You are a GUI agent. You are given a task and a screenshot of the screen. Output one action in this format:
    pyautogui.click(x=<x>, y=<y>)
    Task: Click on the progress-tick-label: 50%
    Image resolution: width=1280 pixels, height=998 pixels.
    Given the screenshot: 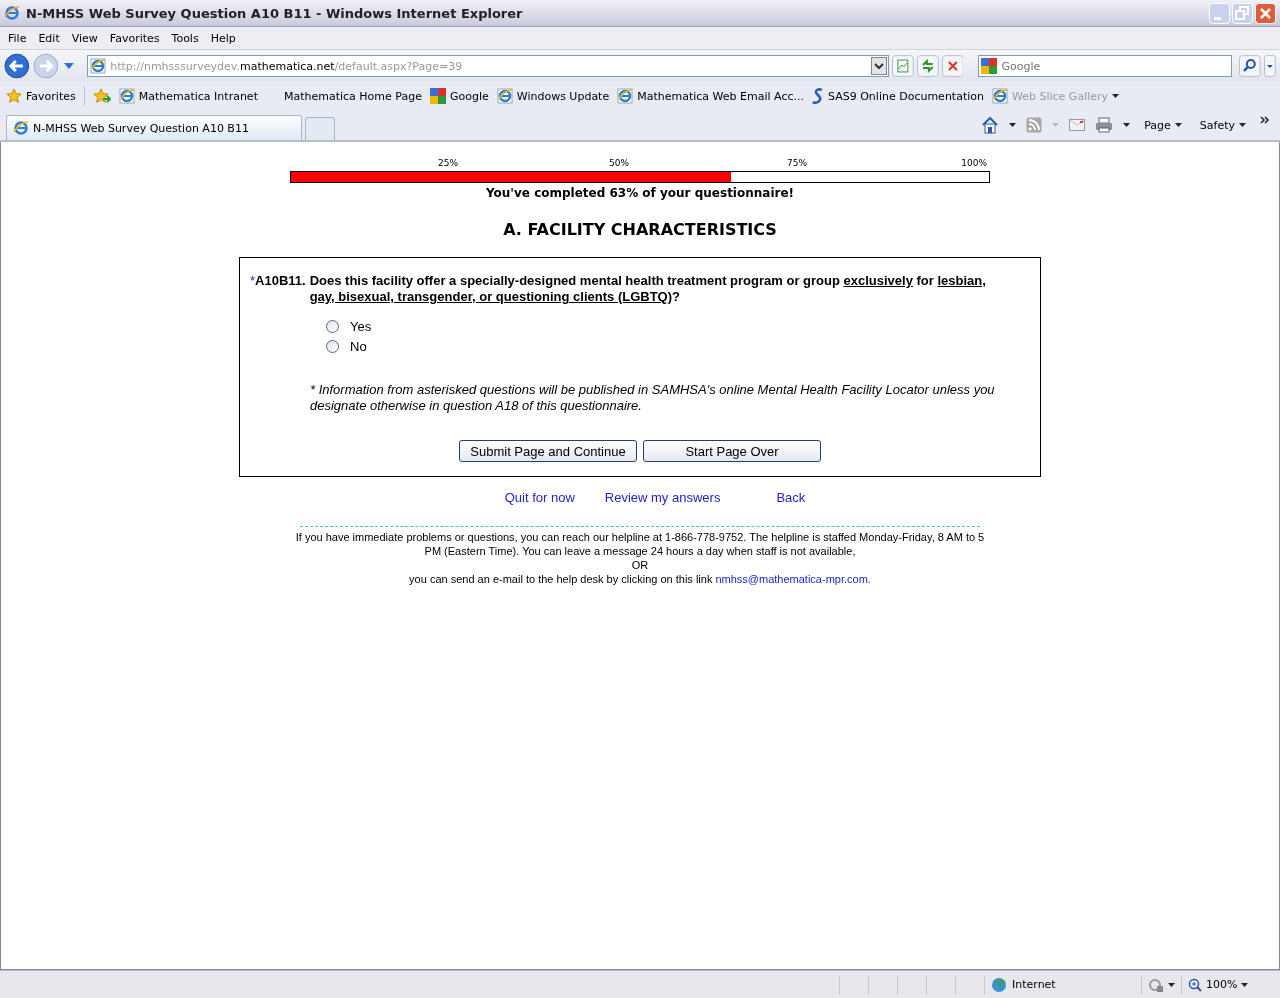 What is the action you would take?
    pyautogui.click(x=619, y=163)
    